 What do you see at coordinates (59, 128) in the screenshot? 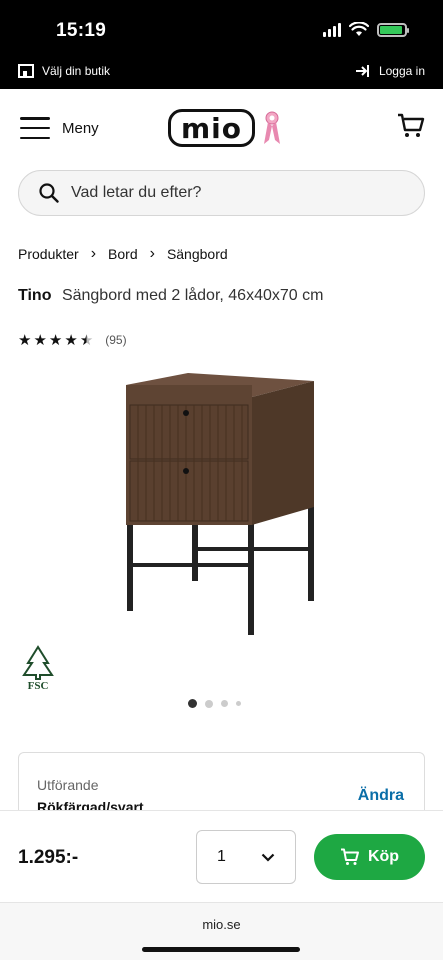
I see `menu-button: Meny` at bounding box center [59, 128].